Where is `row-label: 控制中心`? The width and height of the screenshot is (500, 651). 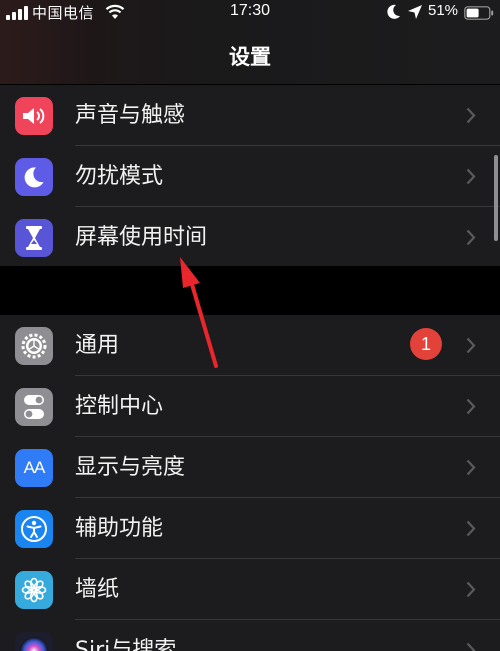
row-label: 控制中心 is located at coordinates (119, 406).